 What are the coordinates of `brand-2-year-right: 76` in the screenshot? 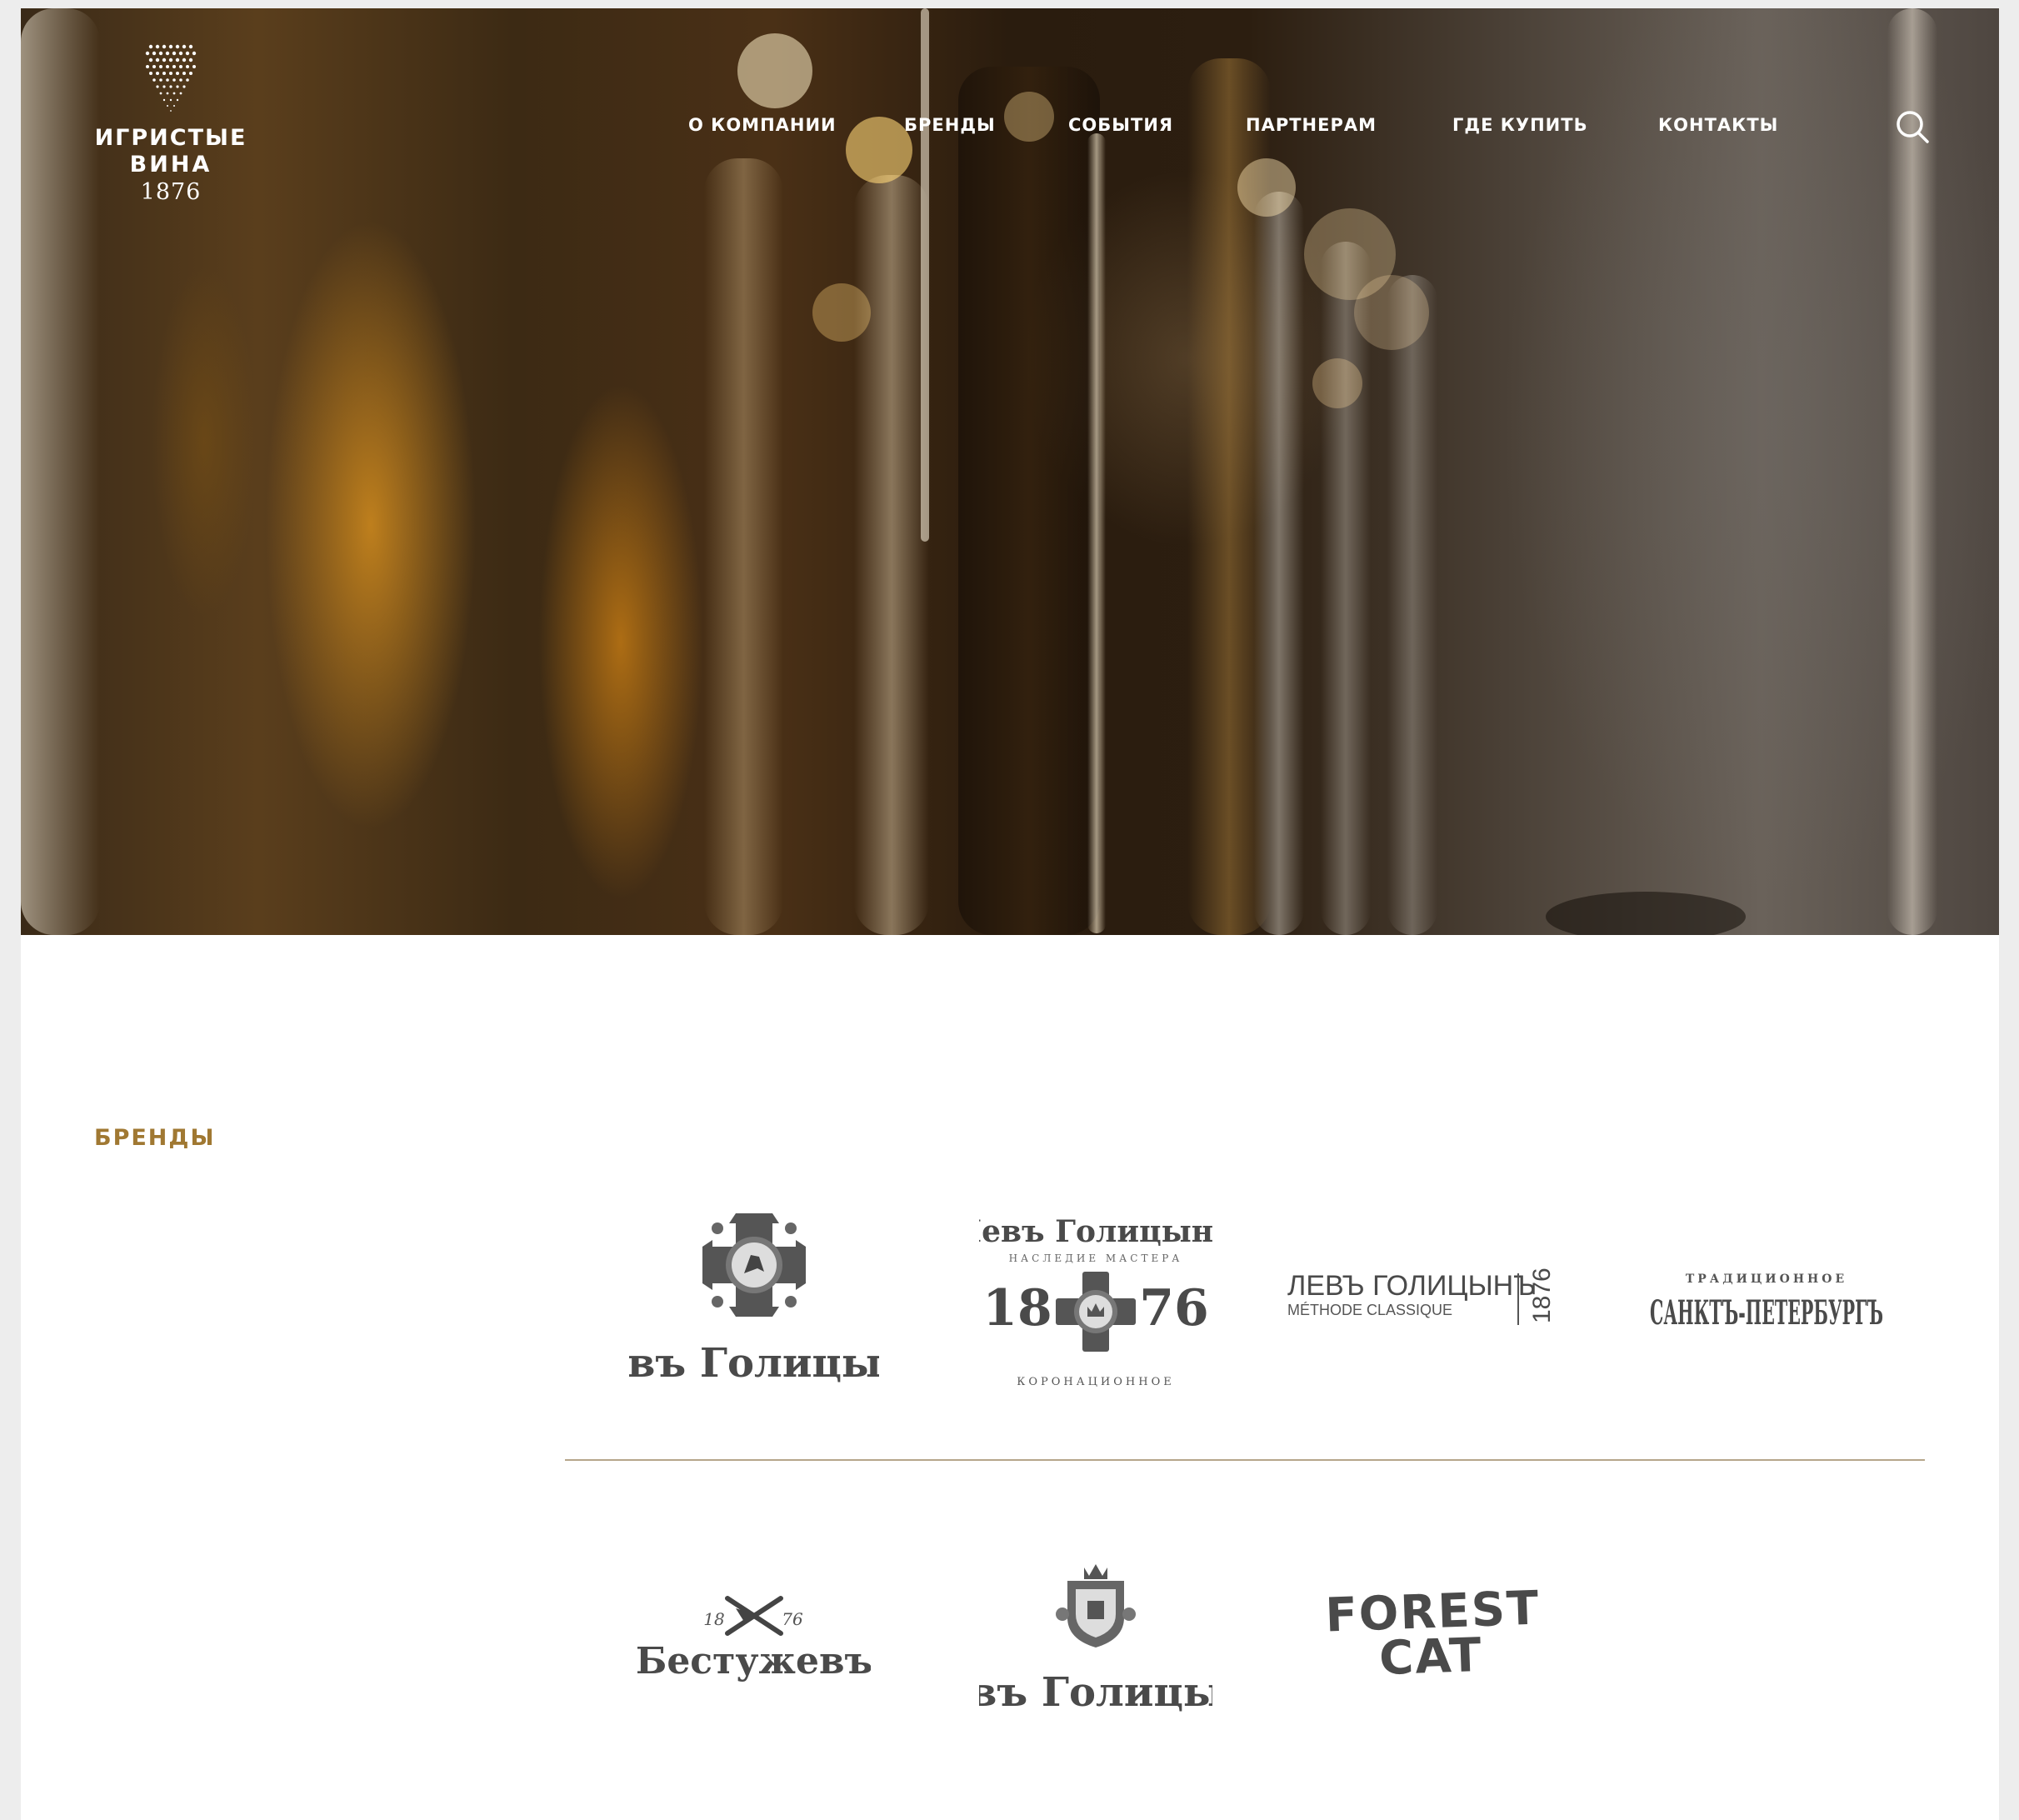 It's located at (1174, 1308).